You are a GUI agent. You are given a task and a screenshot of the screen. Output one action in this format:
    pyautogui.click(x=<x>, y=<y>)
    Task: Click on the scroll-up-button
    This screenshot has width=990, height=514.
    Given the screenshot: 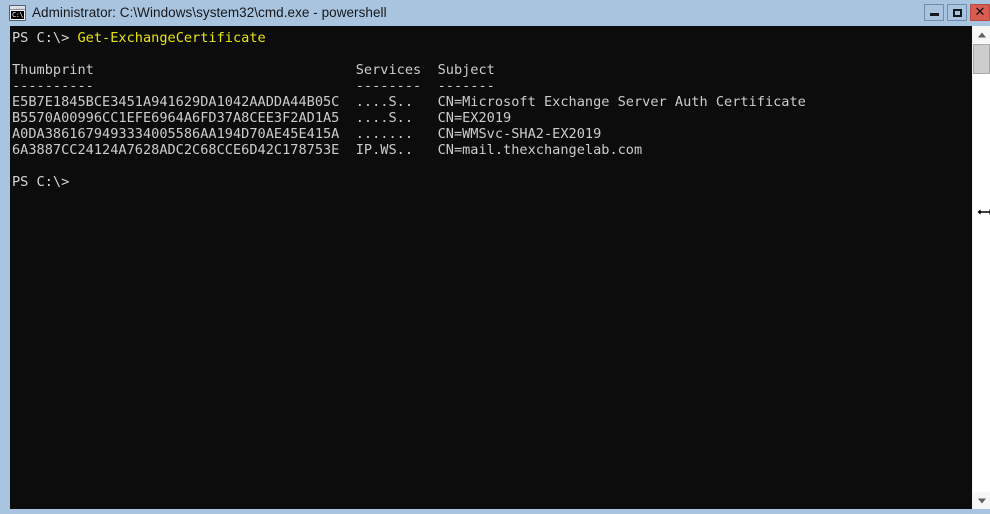 What is the action you would take?
    pyautogui.click(x=981, y=34)
    